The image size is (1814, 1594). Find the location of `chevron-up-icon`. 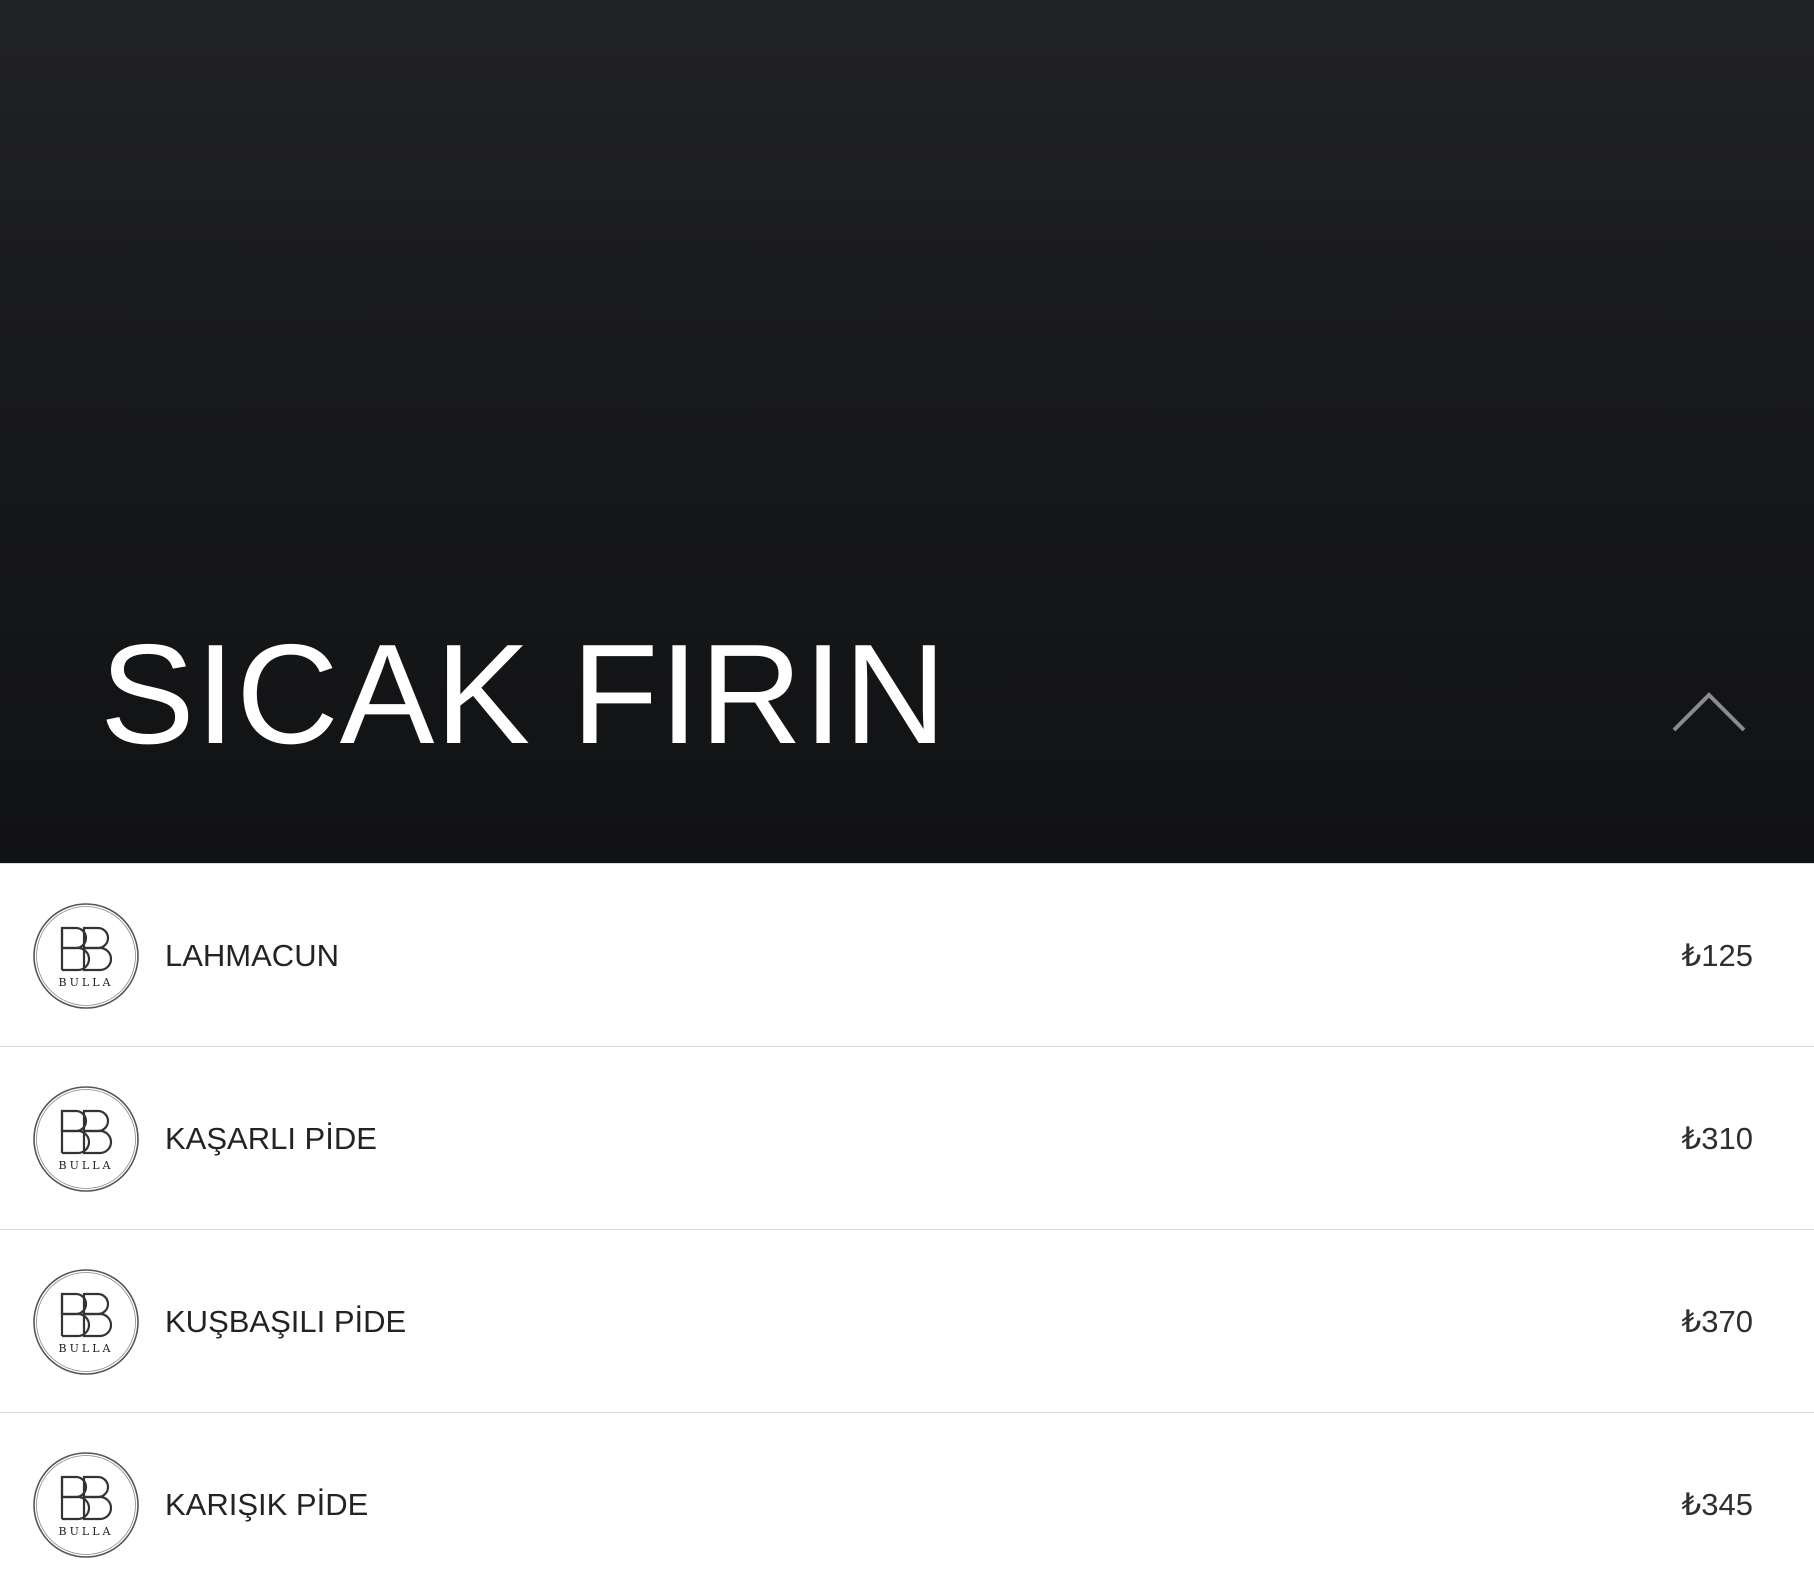

chevron-up-icon is located at coordinates (1709, 712).